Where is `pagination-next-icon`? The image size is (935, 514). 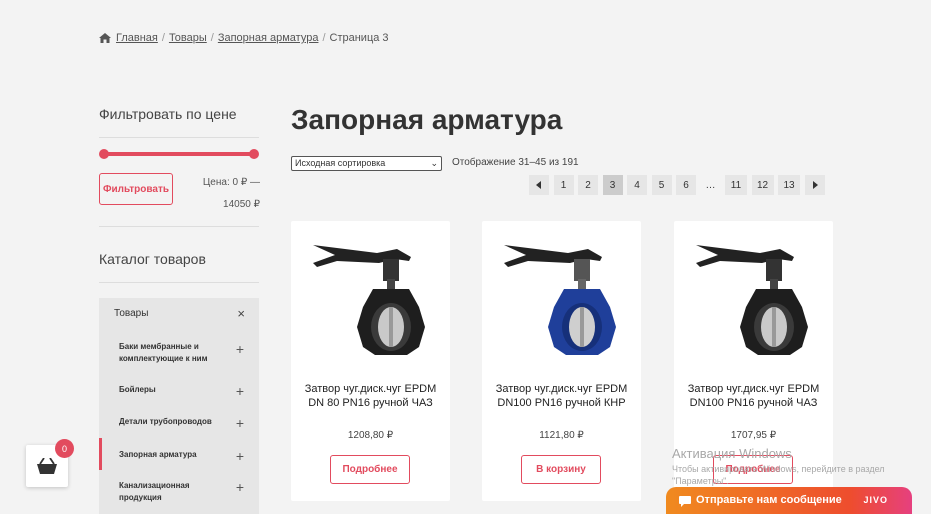
pagination-next-icon is located at coordinates (814, 185).